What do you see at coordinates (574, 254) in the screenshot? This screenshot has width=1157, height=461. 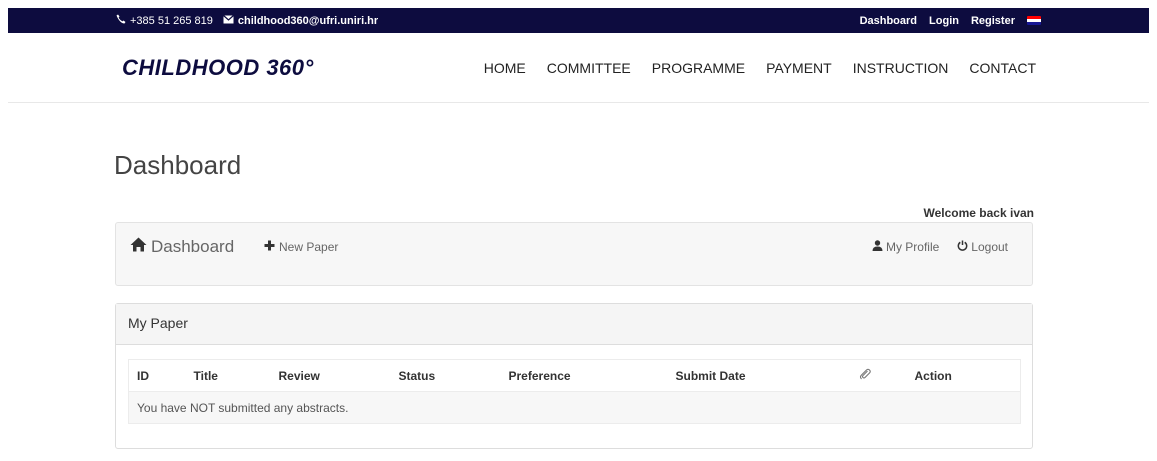 I see `dashboard-toolbar: Dashboard New Paper My Profile Logout` at bounding box center [574, 254].